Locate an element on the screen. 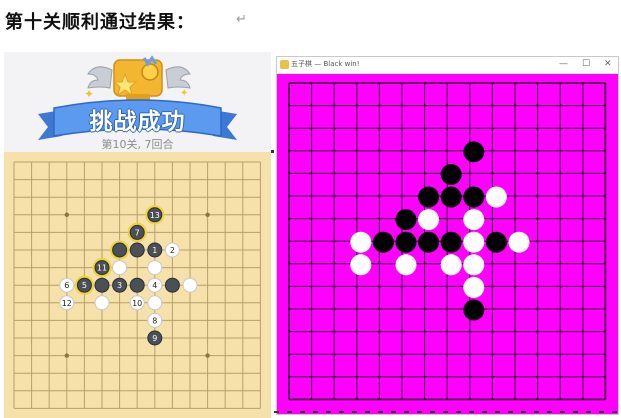 This screenshot has height=418, width=621. minimize-button: — is located at coordinates (563, 64).